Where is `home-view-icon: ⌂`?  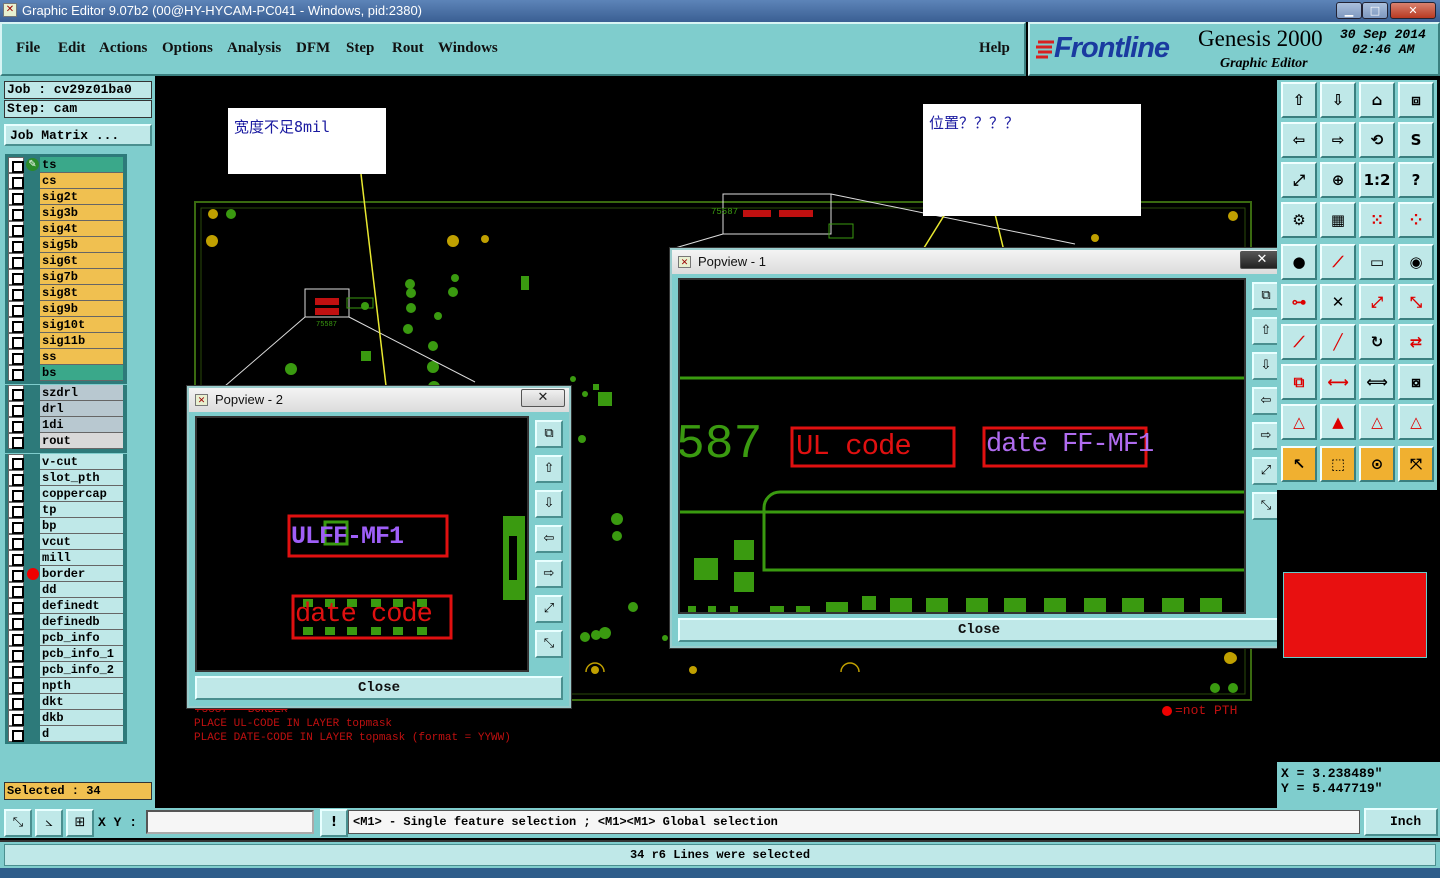 home-view-icon: ⌂ is located at coordinates (1377, 100).